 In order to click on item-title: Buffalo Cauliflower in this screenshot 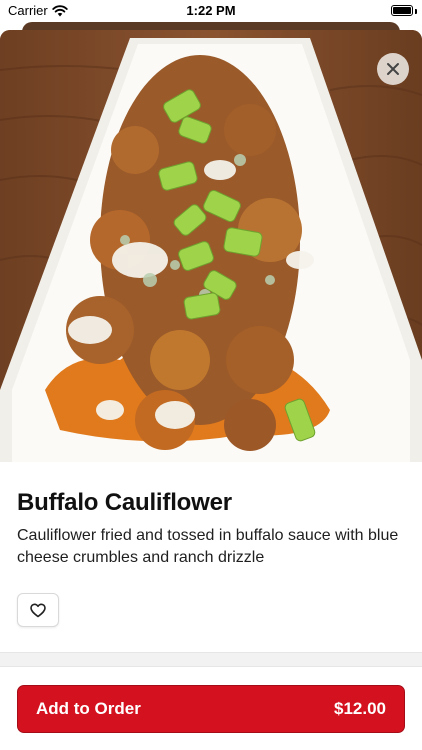, I will do `click(124, 502)`.